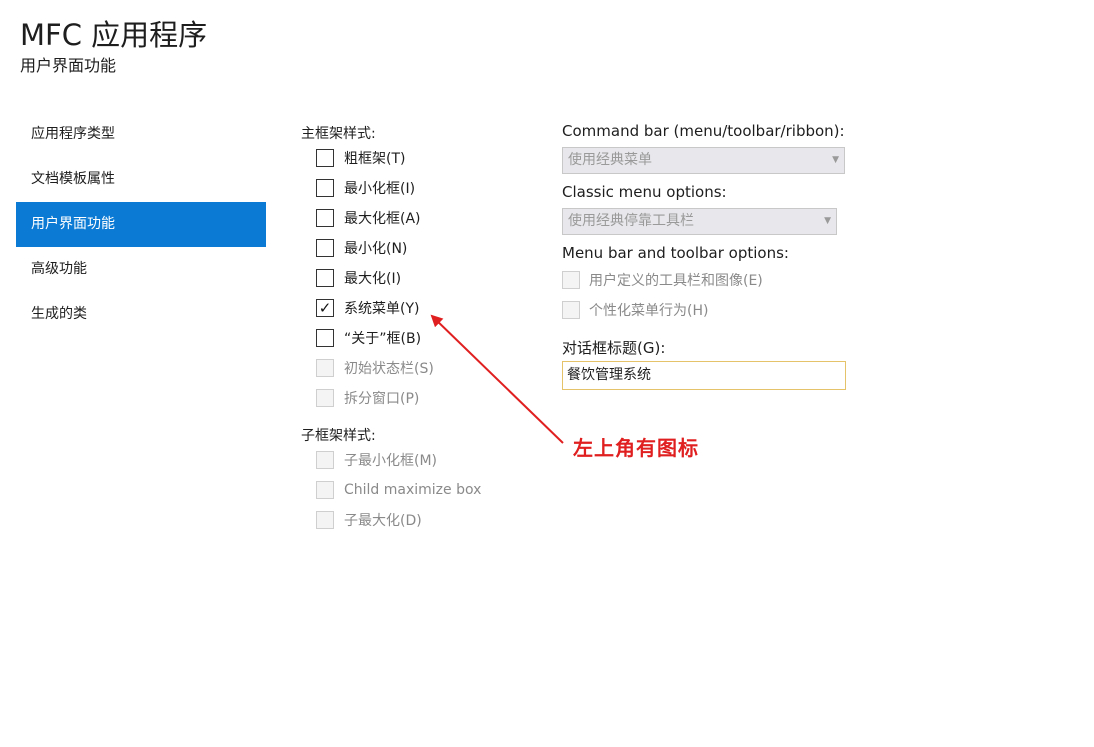  Describe the element at coordinates (636, 448) in the screenshot. I see `annotation-text: 左上角有图标` at that location.